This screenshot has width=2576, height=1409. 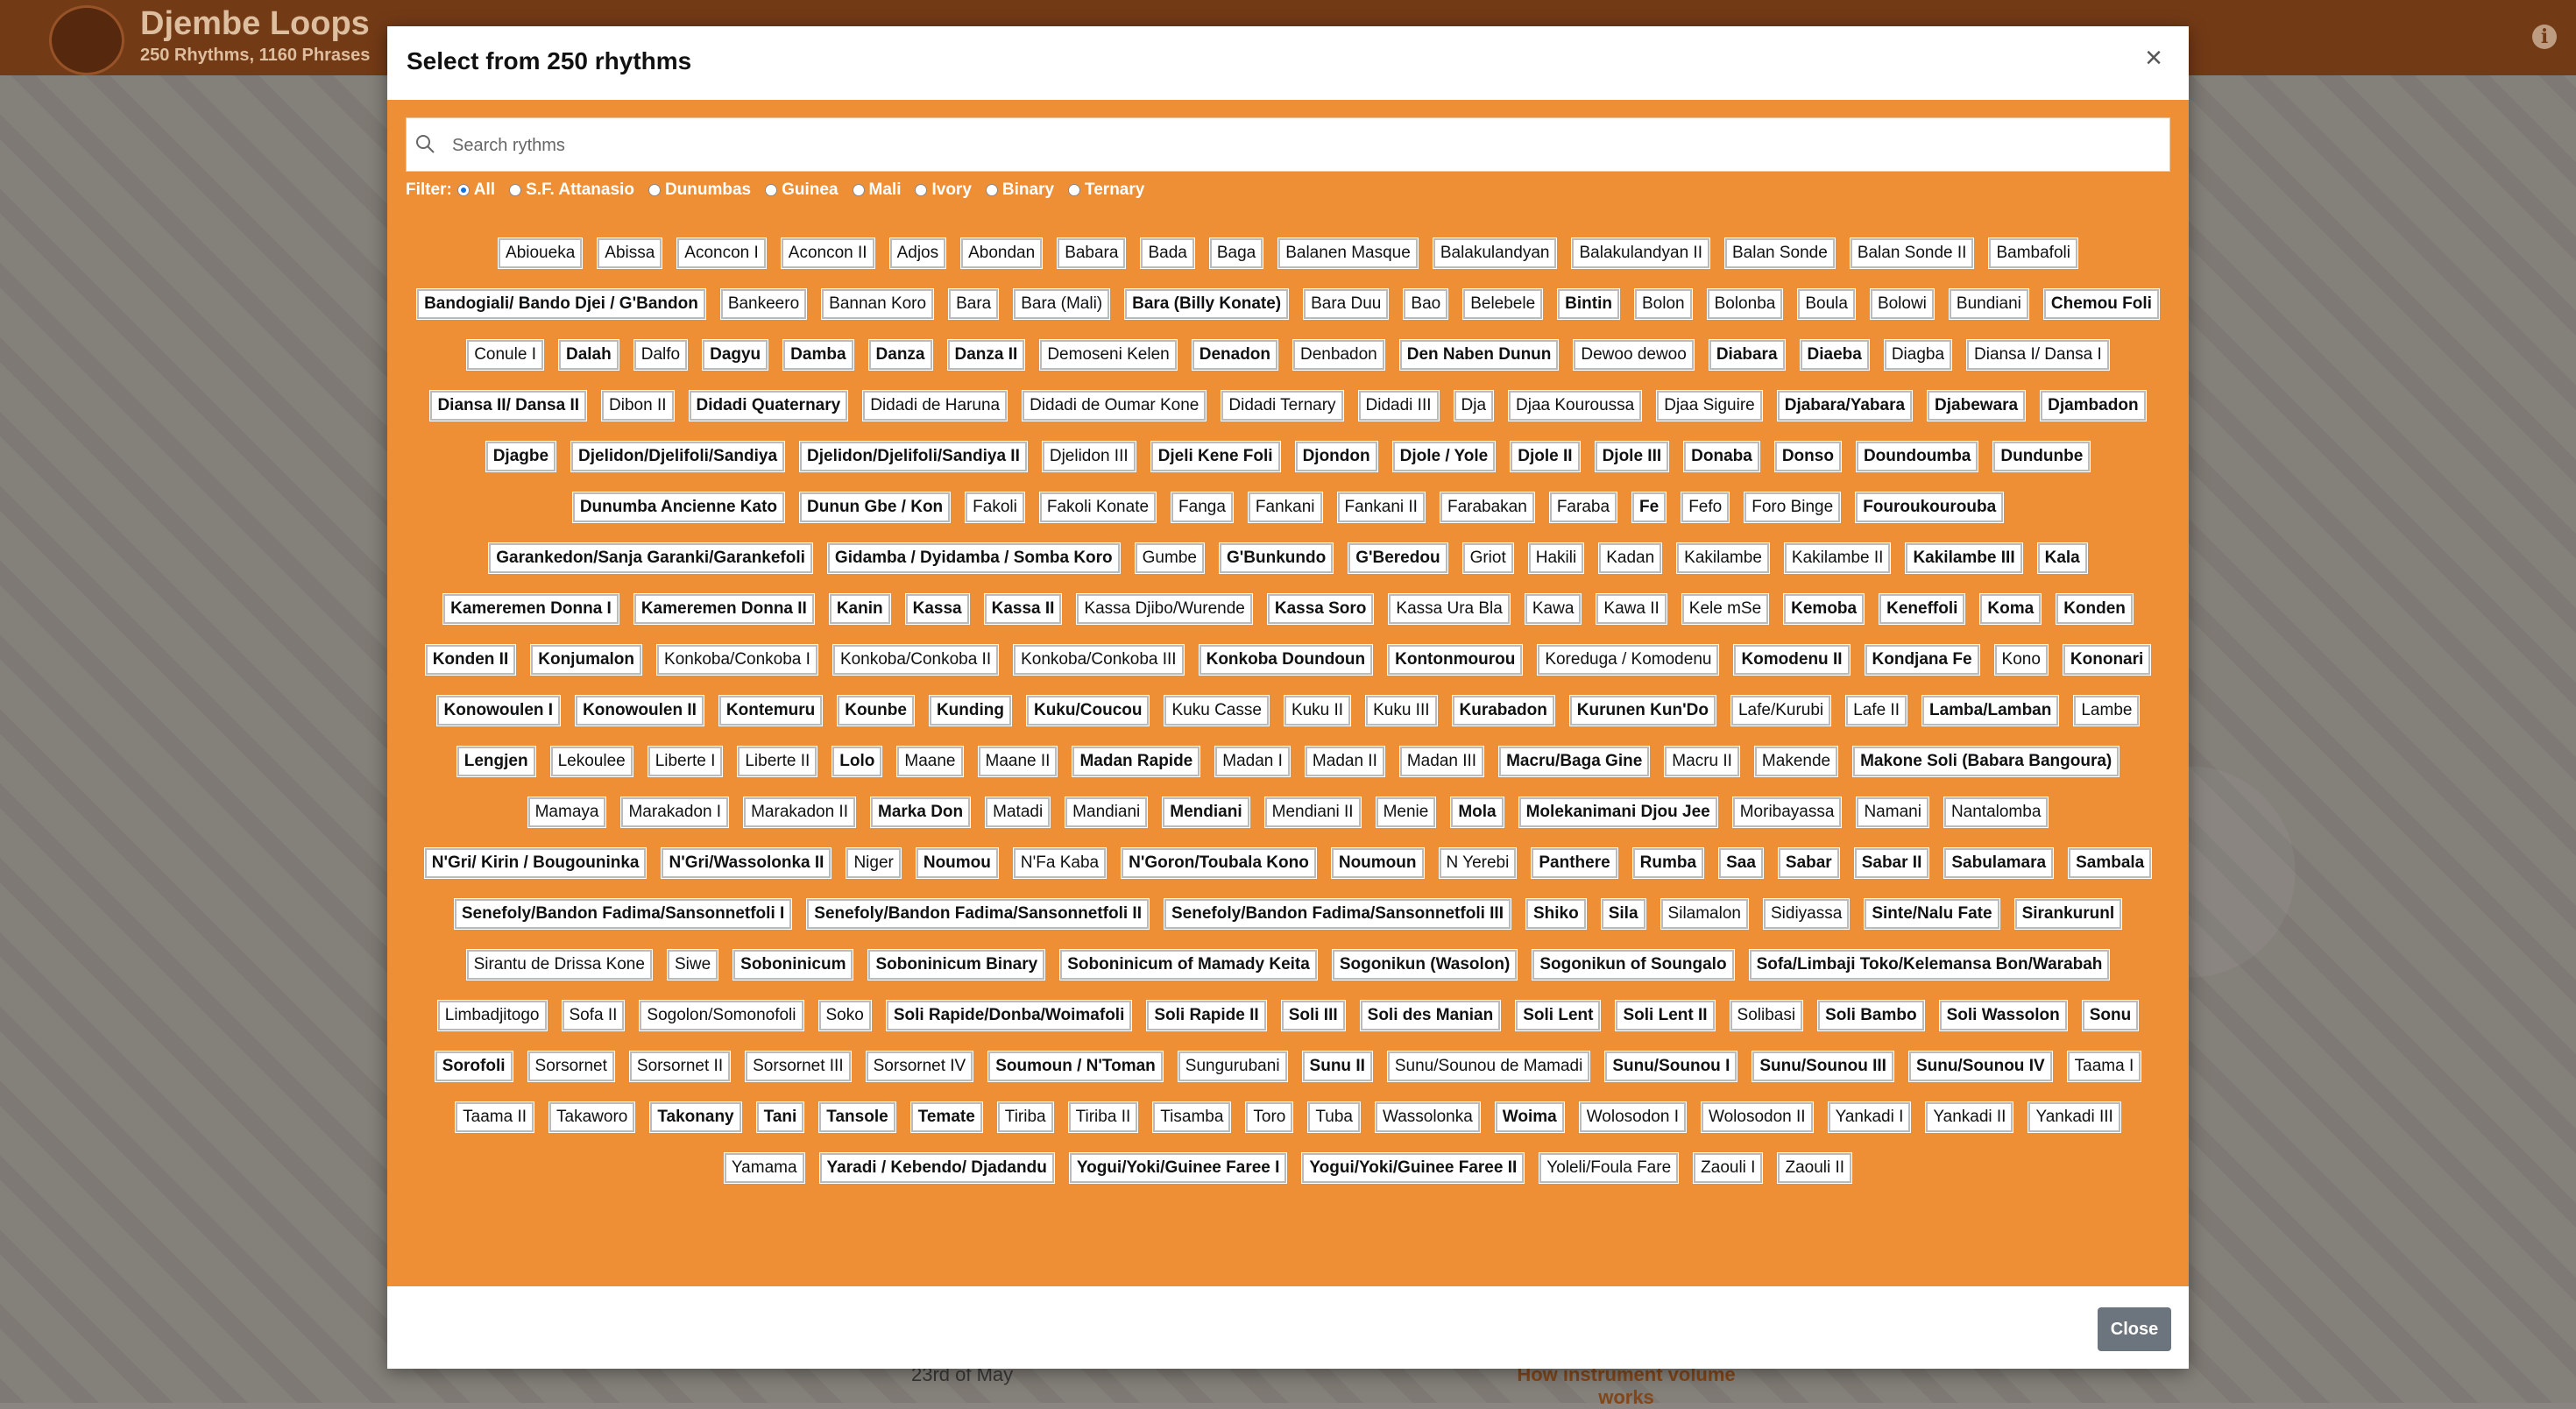 What do you see at coordinates (1574, 761) in the screenshot?
I see `rhythm-button: Macru/Baga Gine` at bounding box center [1574, 761].